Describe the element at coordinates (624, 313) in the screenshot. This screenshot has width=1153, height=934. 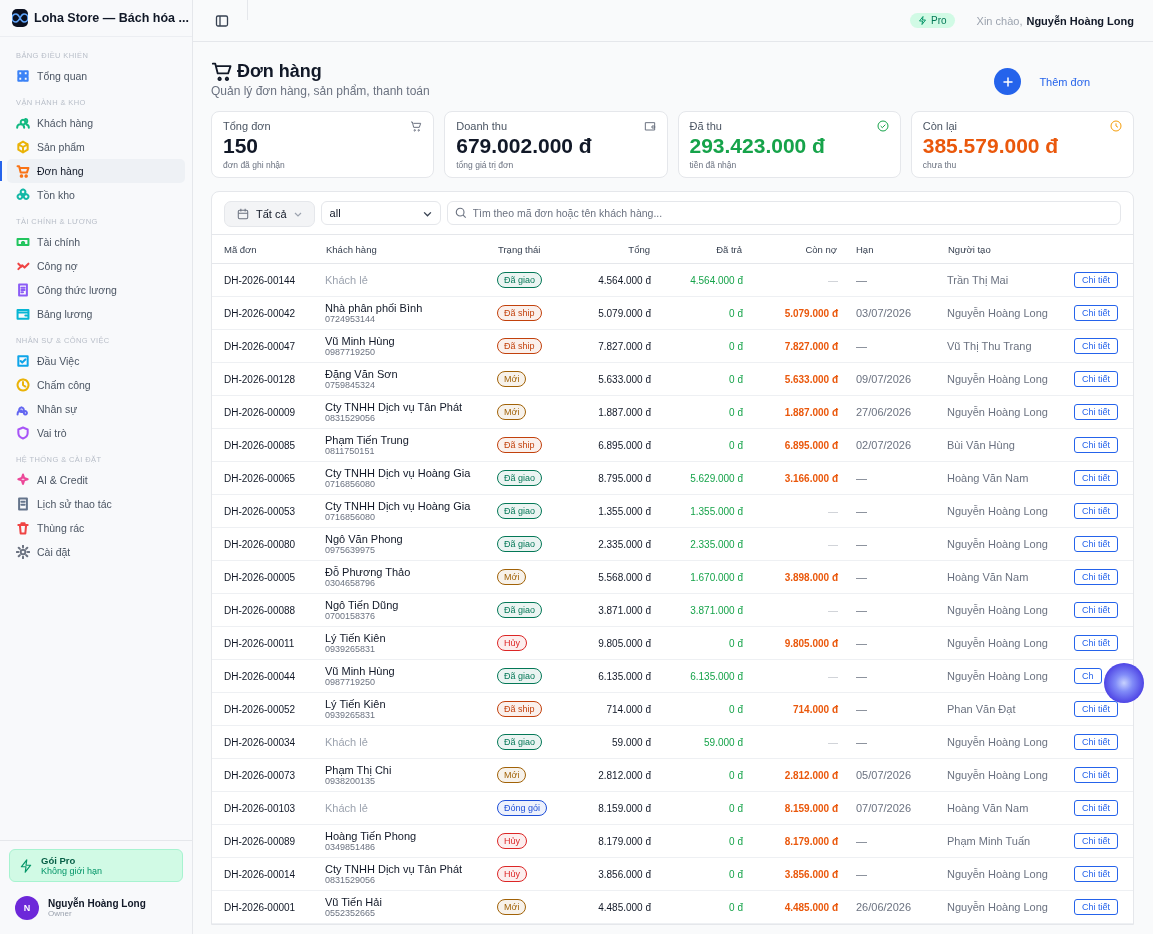
I see `total-amount: 5.079.000 đ` at that location.